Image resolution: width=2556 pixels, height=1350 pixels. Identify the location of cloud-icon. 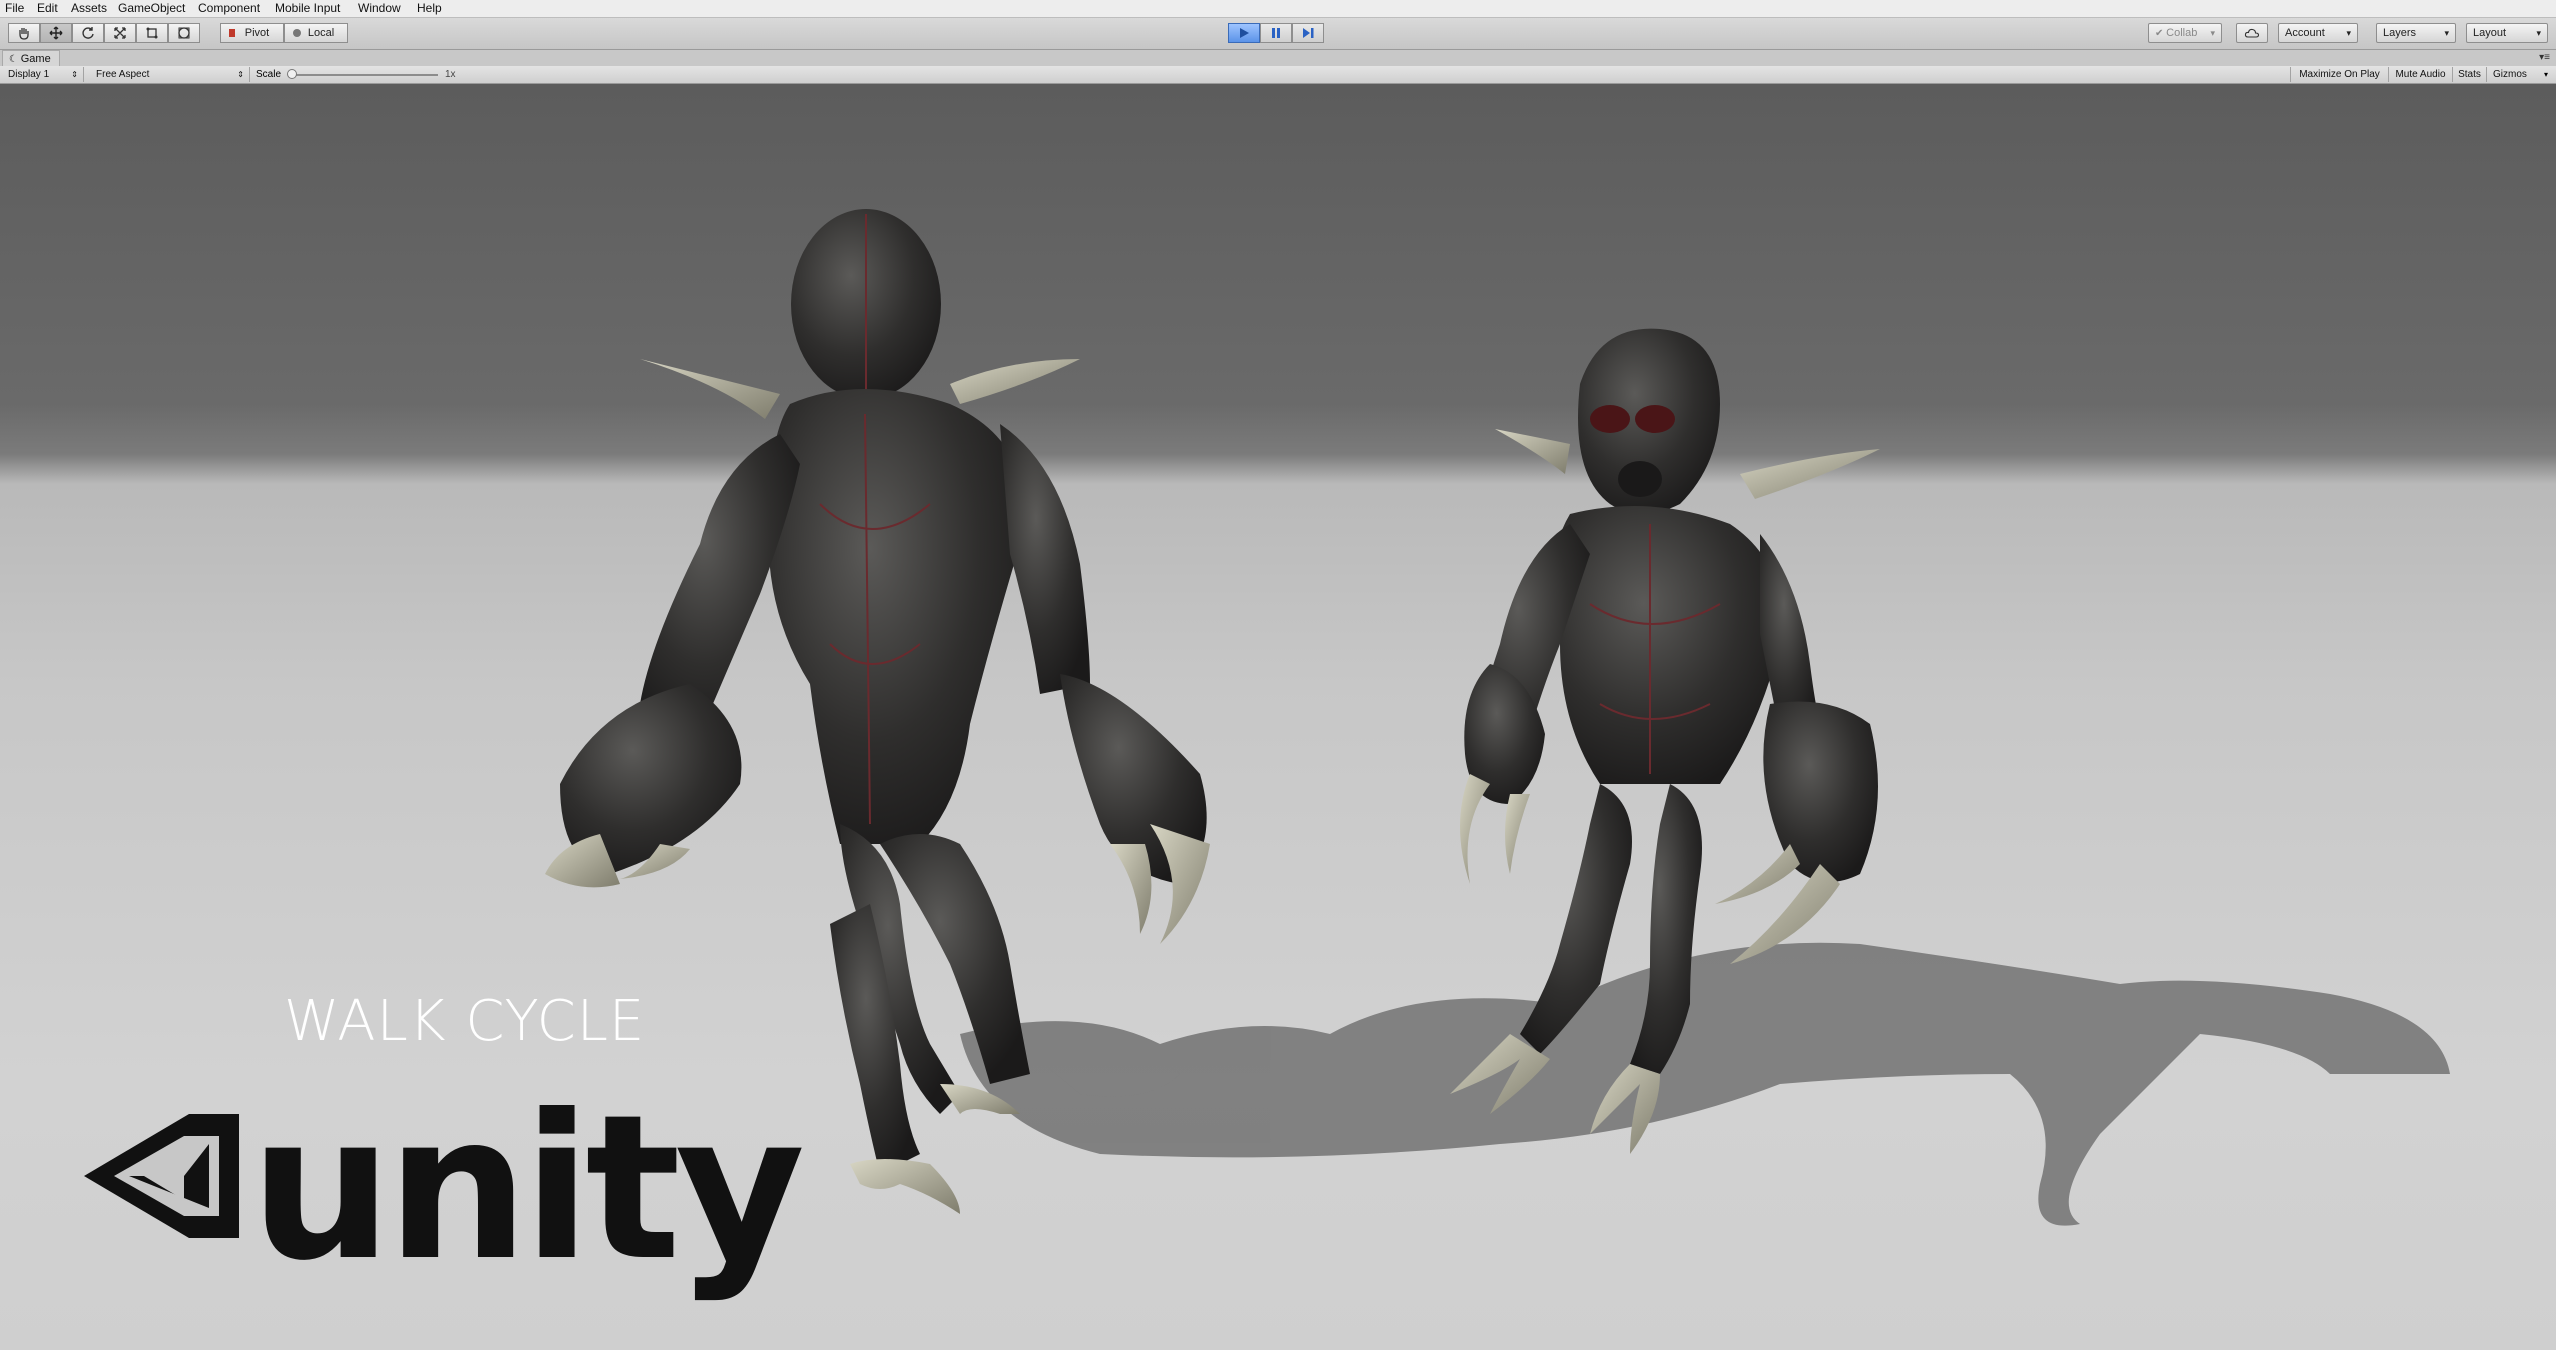
(2252, 33).